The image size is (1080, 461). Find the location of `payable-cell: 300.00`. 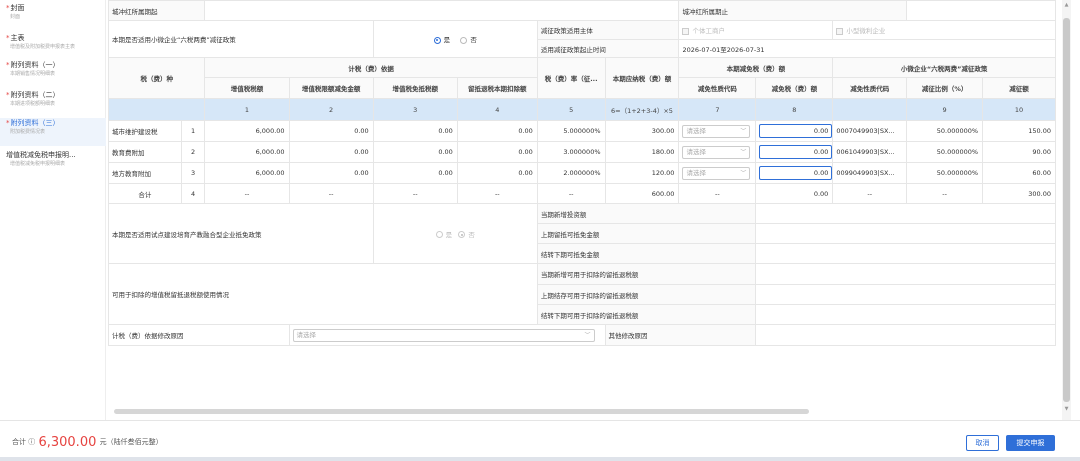

payable-cell: 300.00 is located at coordinates (642, 131).